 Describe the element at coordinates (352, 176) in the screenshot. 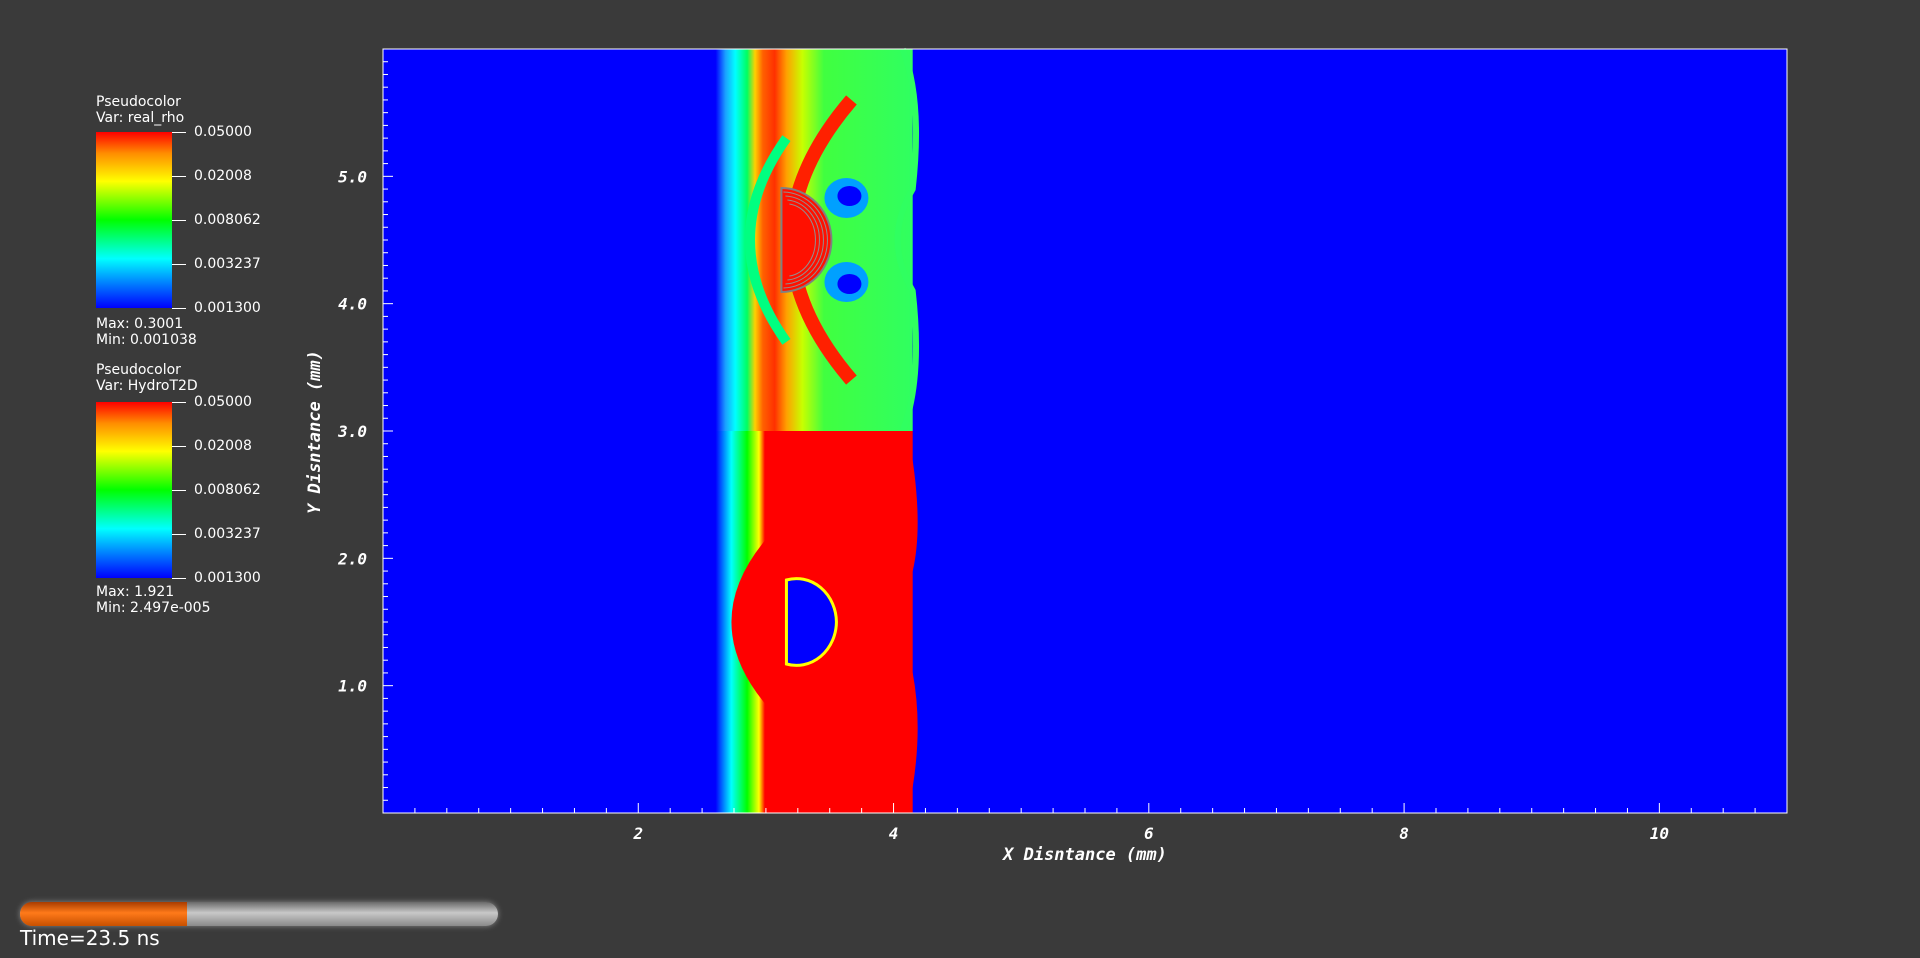

I see `y-tick-label: 5.0` at that location.